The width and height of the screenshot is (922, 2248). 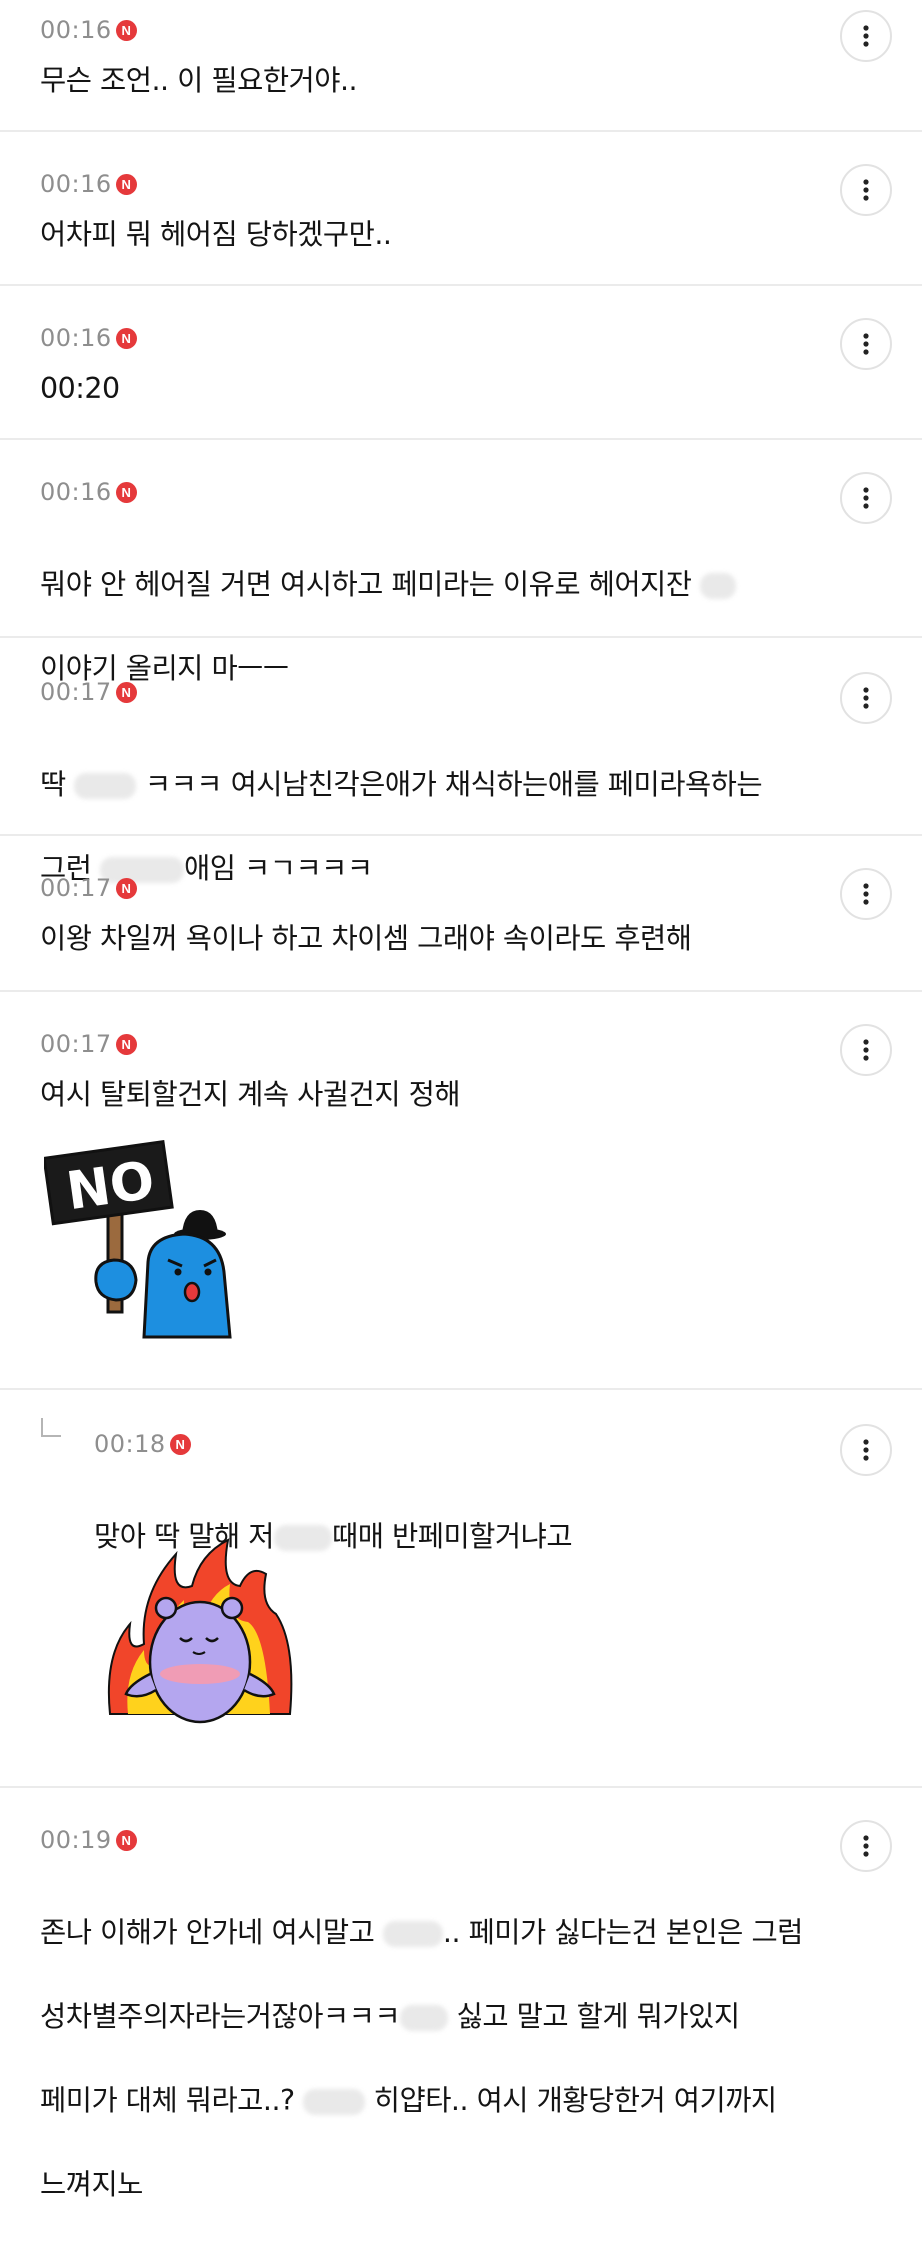 What do you see at coordinates (366, 938) in the screenshot?
I see `comment-text: 이왕 차일꺼 욕이나 하고 차이셈 그래야 속이라도 후련해` at bounding box center [366, 938].